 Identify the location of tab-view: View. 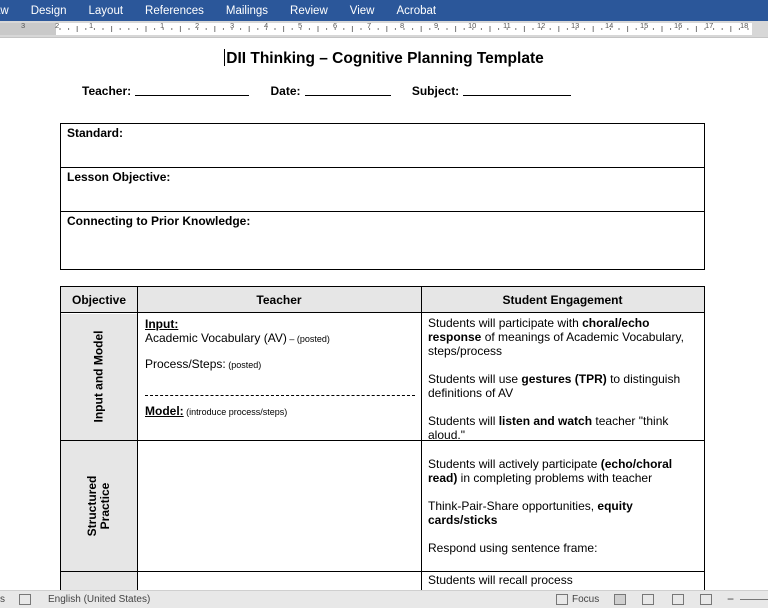
(362, 11).